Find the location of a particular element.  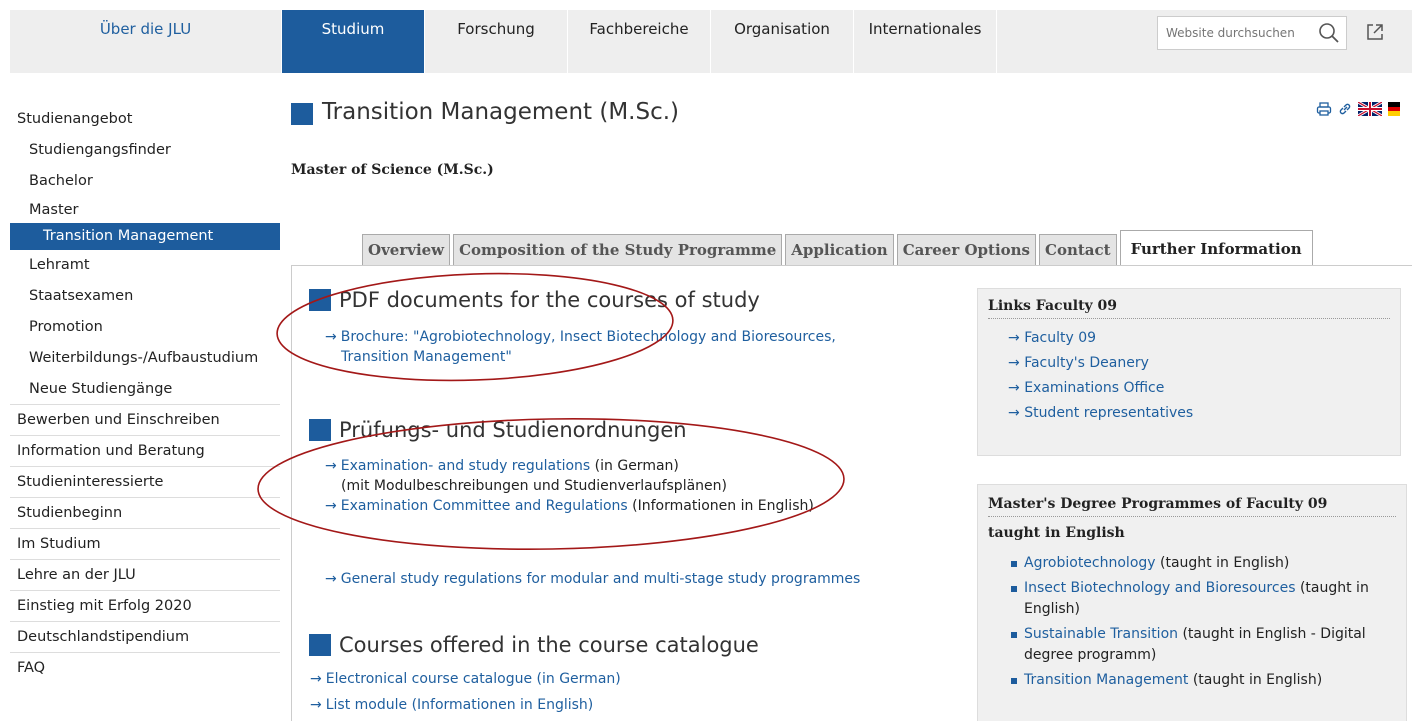

title-marker is located at coordinates (302, 114).